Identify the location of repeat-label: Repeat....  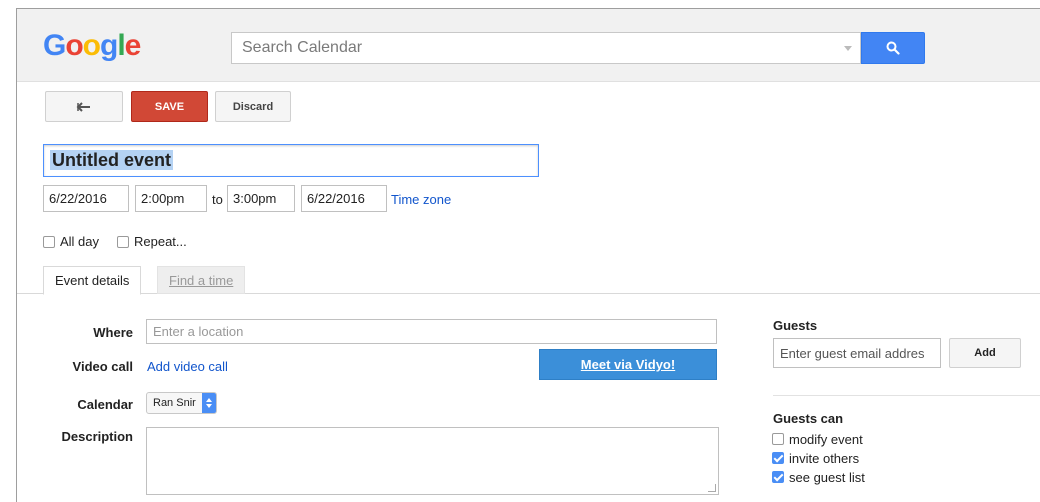
(160, 241).